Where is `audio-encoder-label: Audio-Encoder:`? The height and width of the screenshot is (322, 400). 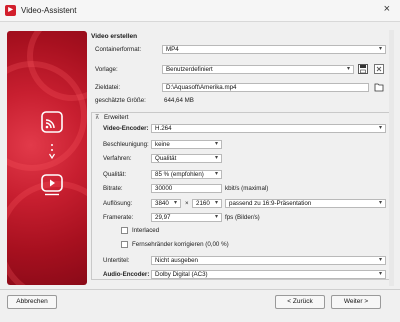 audio-encoder-label: Audio-Encoder: is located at coordinates (126, 274).